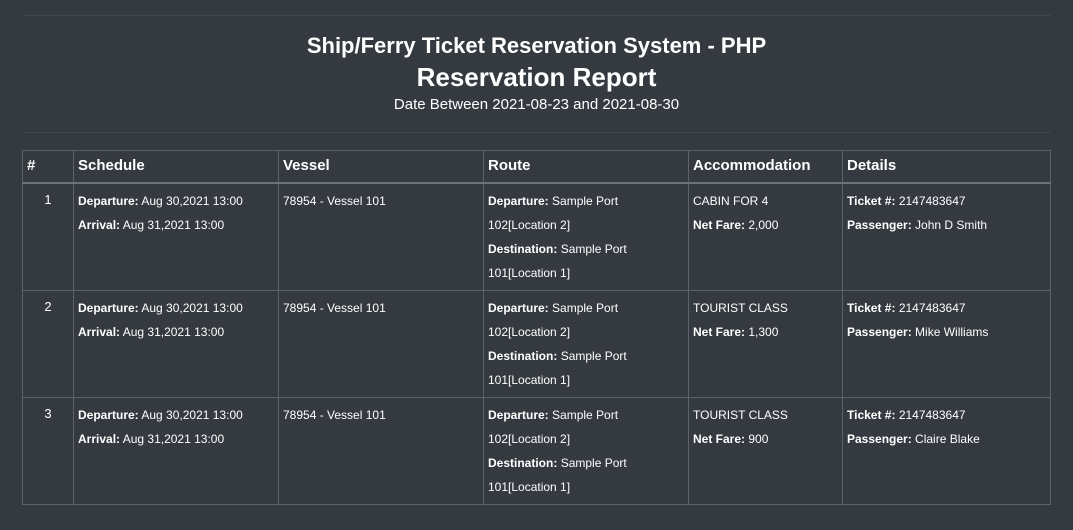 This screenshot has width=1073, height=530. I want to click on net-fare: Net Fare: 1,300, so click(765, 332).